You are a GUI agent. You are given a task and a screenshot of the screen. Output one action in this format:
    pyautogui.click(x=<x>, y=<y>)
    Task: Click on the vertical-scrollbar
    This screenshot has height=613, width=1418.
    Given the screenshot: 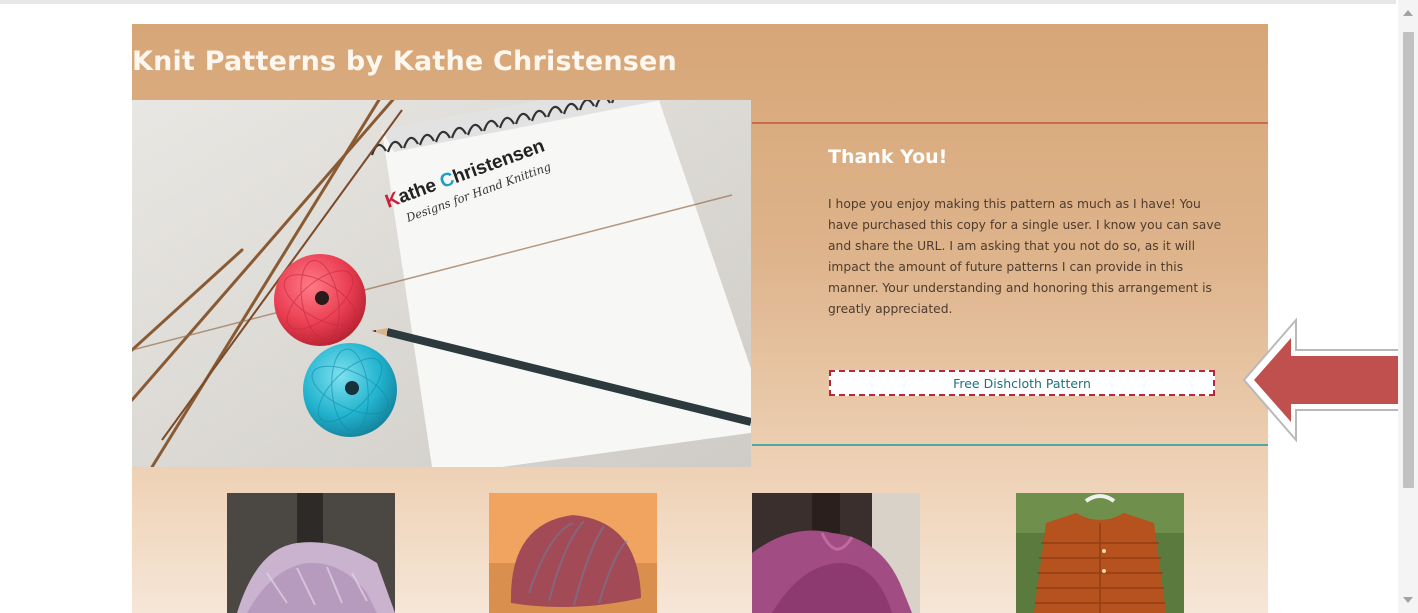 What is the action you would take?
    pyautogui.click(x=1408, y=306)
    